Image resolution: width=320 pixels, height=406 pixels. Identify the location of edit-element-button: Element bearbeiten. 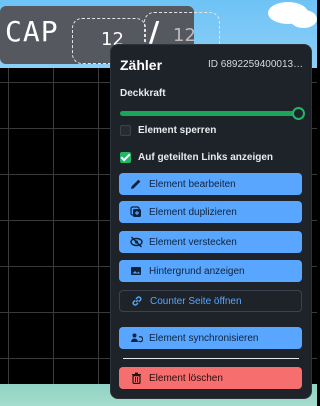
(210, 184).